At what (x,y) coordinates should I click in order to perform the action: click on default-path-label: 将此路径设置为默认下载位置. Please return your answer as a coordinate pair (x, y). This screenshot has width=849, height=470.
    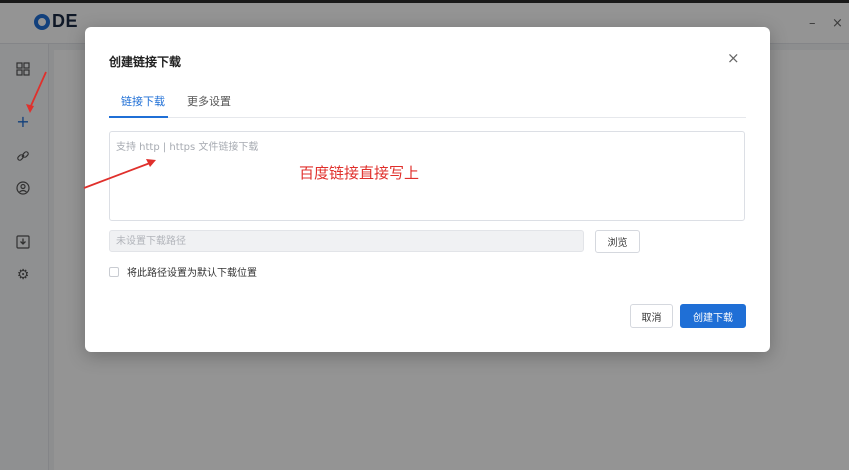
    Looking at the image, I should click on (192, 273).